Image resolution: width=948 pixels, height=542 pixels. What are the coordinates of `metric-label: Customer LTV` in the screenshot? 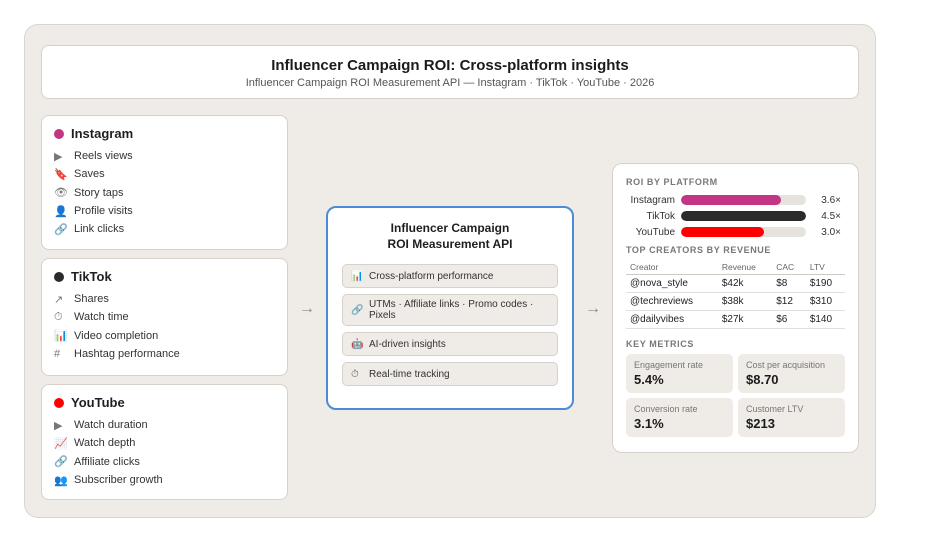 It's located at (775, 408).